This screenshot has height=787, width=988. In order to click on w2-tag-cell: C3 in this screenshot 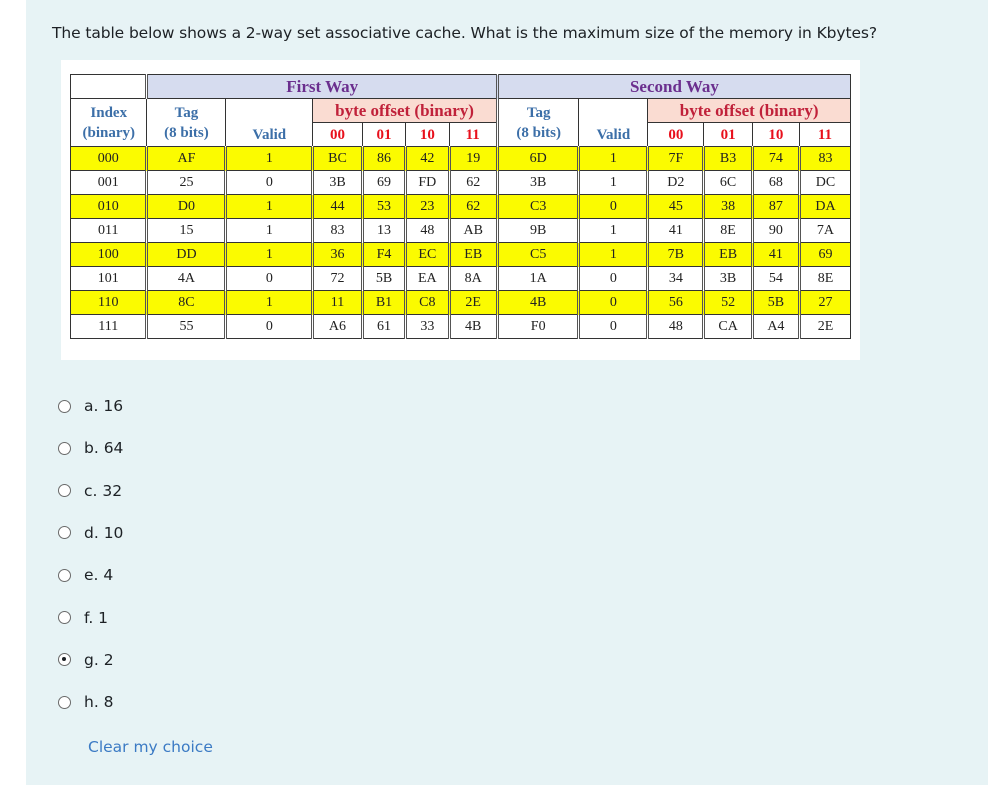, I will do `click(537, 206)`.